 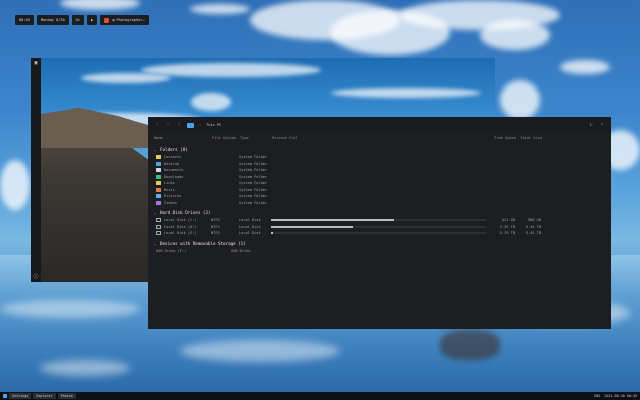 I want to click on removable-list: USB Drive (F:) USB Drive, so click(x=379, y=251).